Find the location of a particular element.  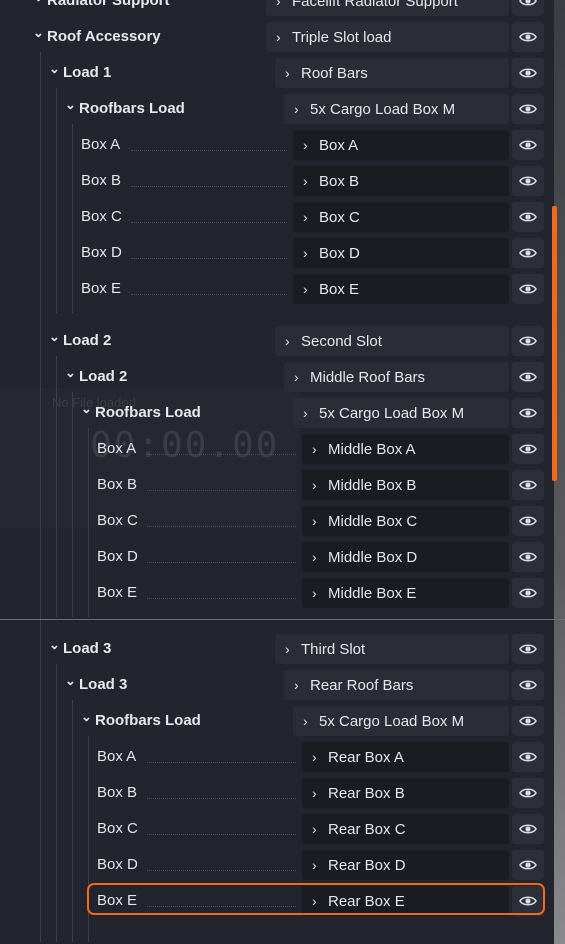

part-selector: › Rear Box B is located at coordinates (405, 793).